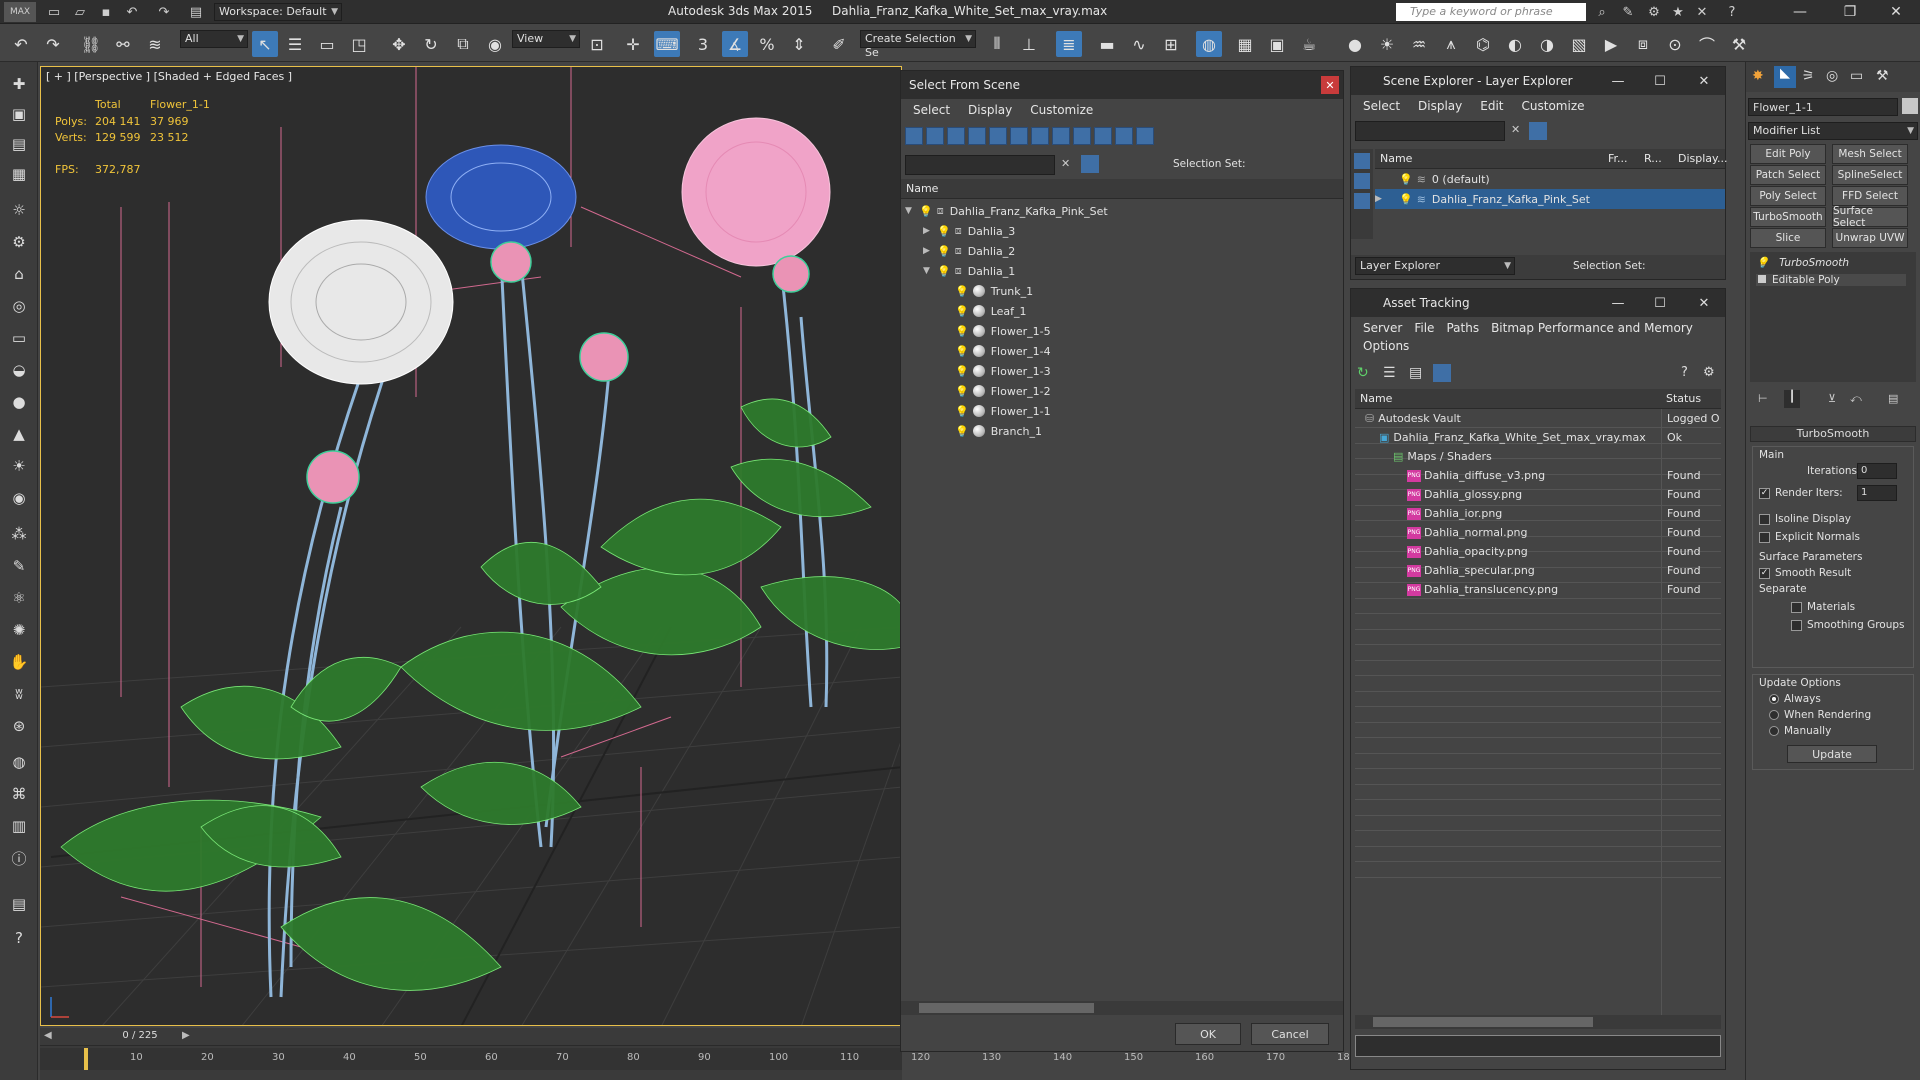  I want to click on configure-sets-icon: ▤, so click(1893, 398).